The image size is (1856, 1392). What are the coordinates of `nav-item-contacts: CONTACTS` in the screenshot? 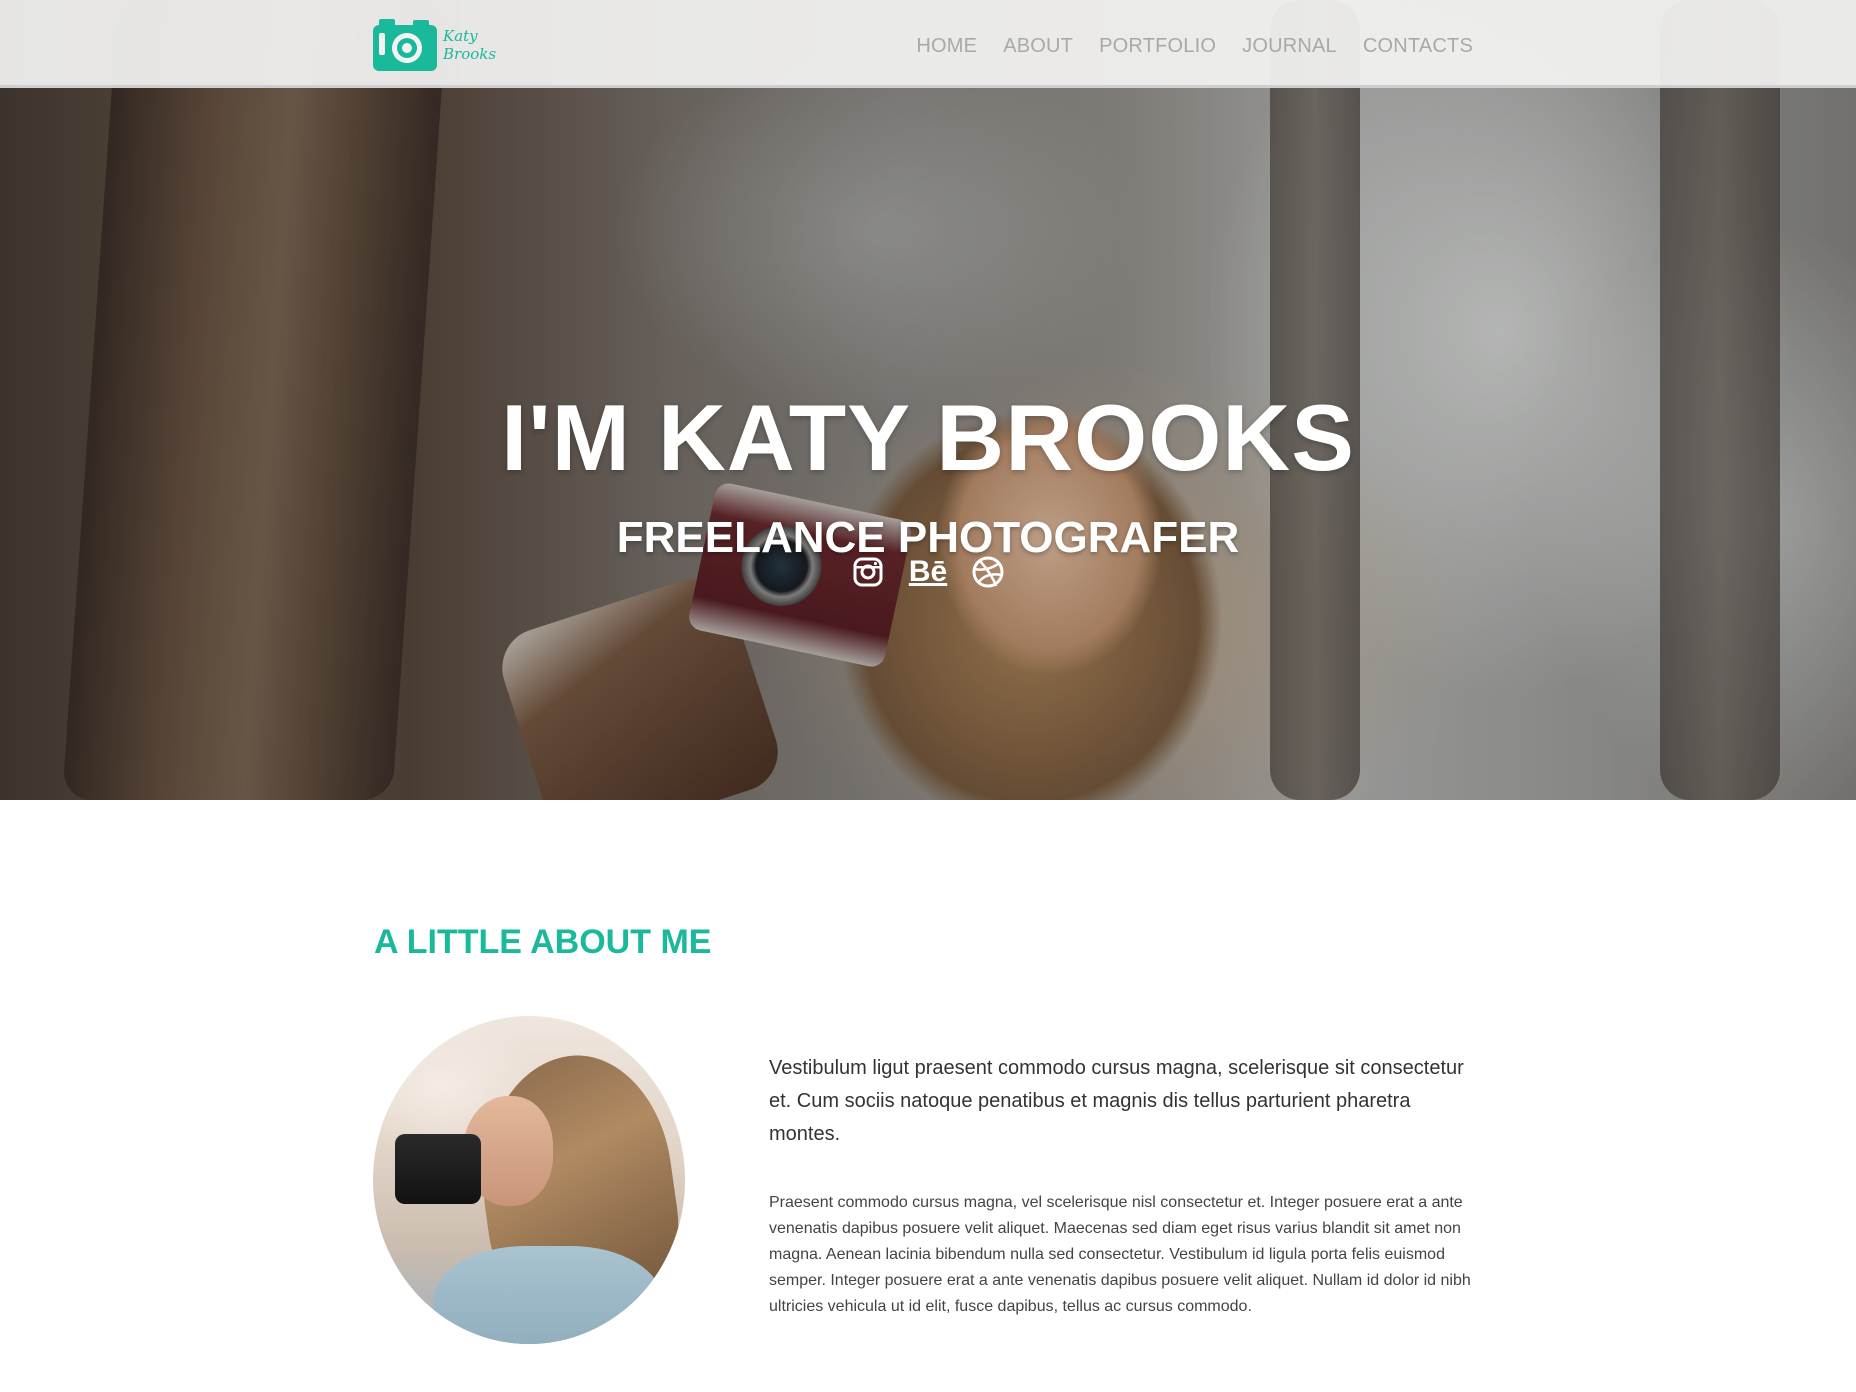 It's located at (1418, 46).